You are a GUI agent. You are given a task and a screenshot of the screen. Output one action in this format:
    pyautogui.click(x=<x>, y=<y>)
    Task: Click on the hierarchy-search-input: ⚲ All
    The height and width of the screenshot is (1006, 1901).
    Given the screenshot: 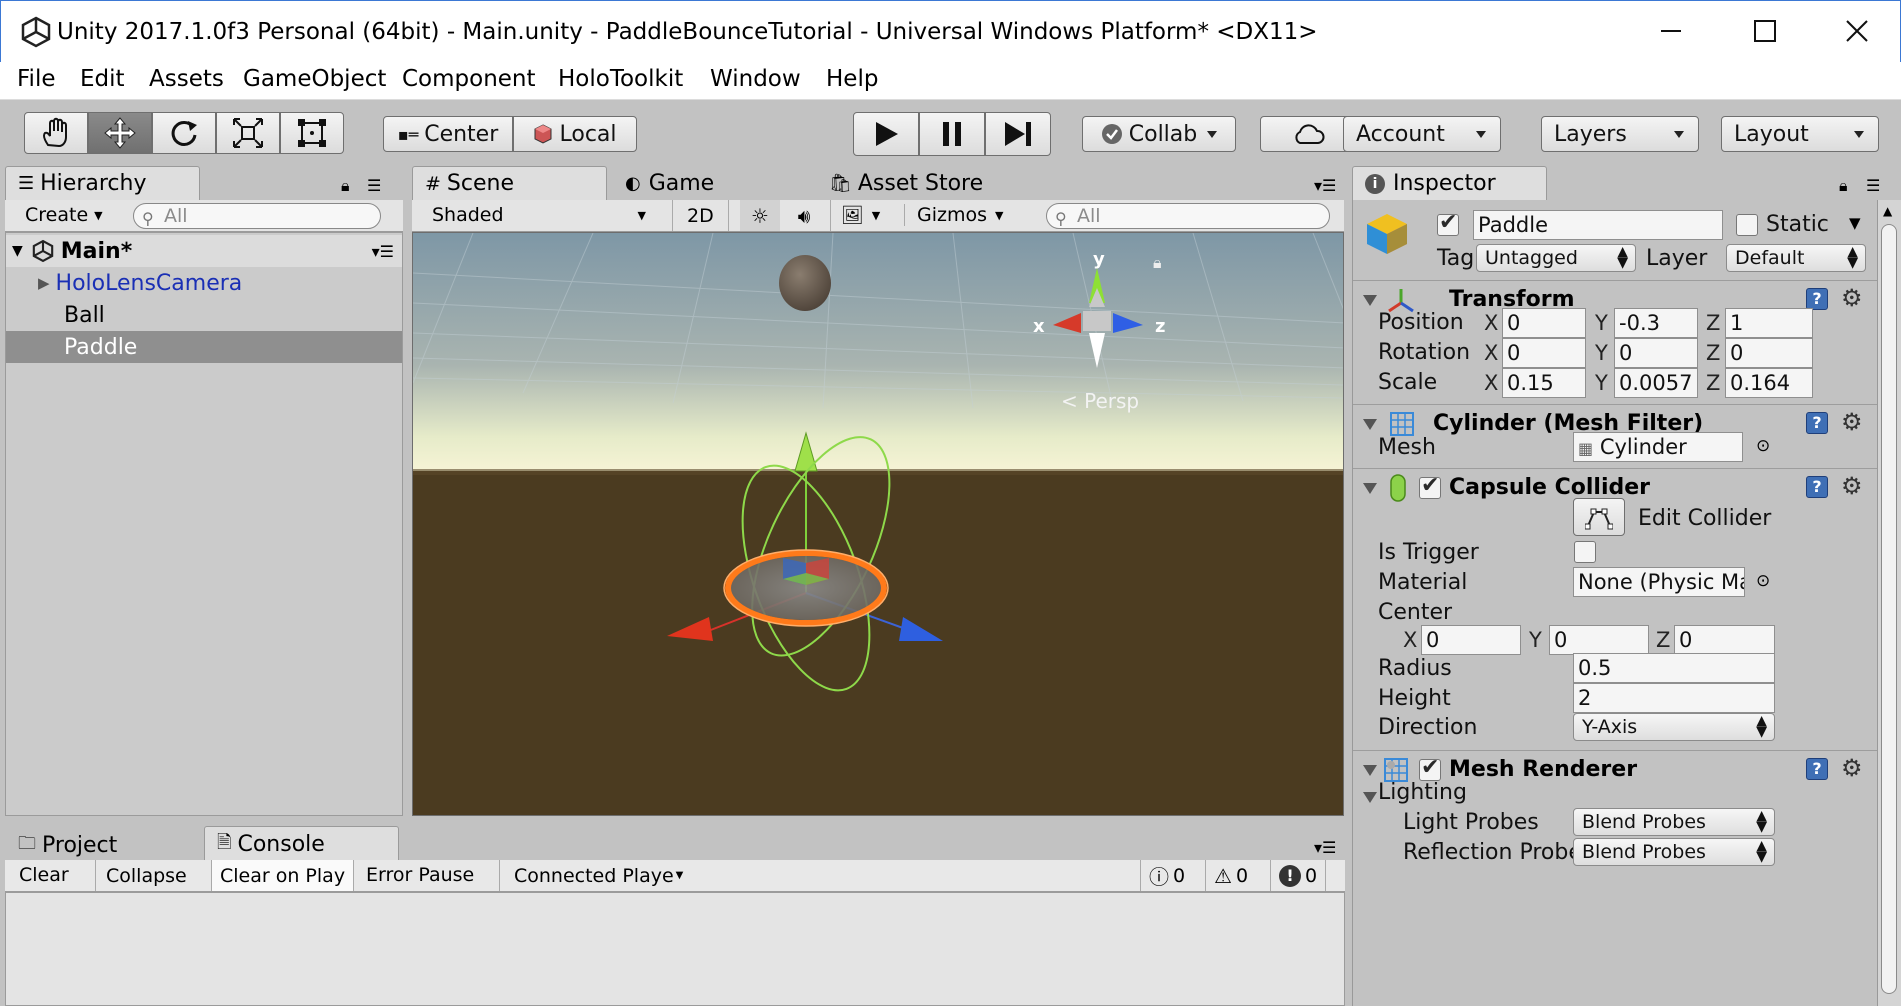 What is the action you would take?
    pyautogui.click(x=257, y=216)
    